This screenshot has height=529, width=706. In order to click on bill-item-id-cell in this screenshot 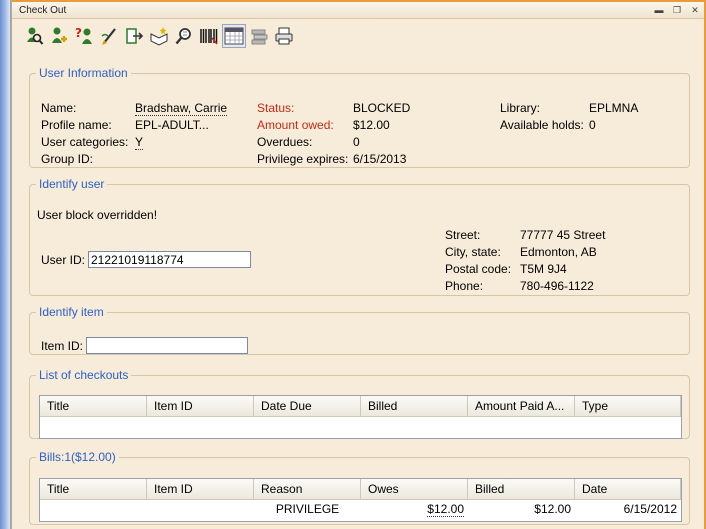, I will do `click(200, 509)`.